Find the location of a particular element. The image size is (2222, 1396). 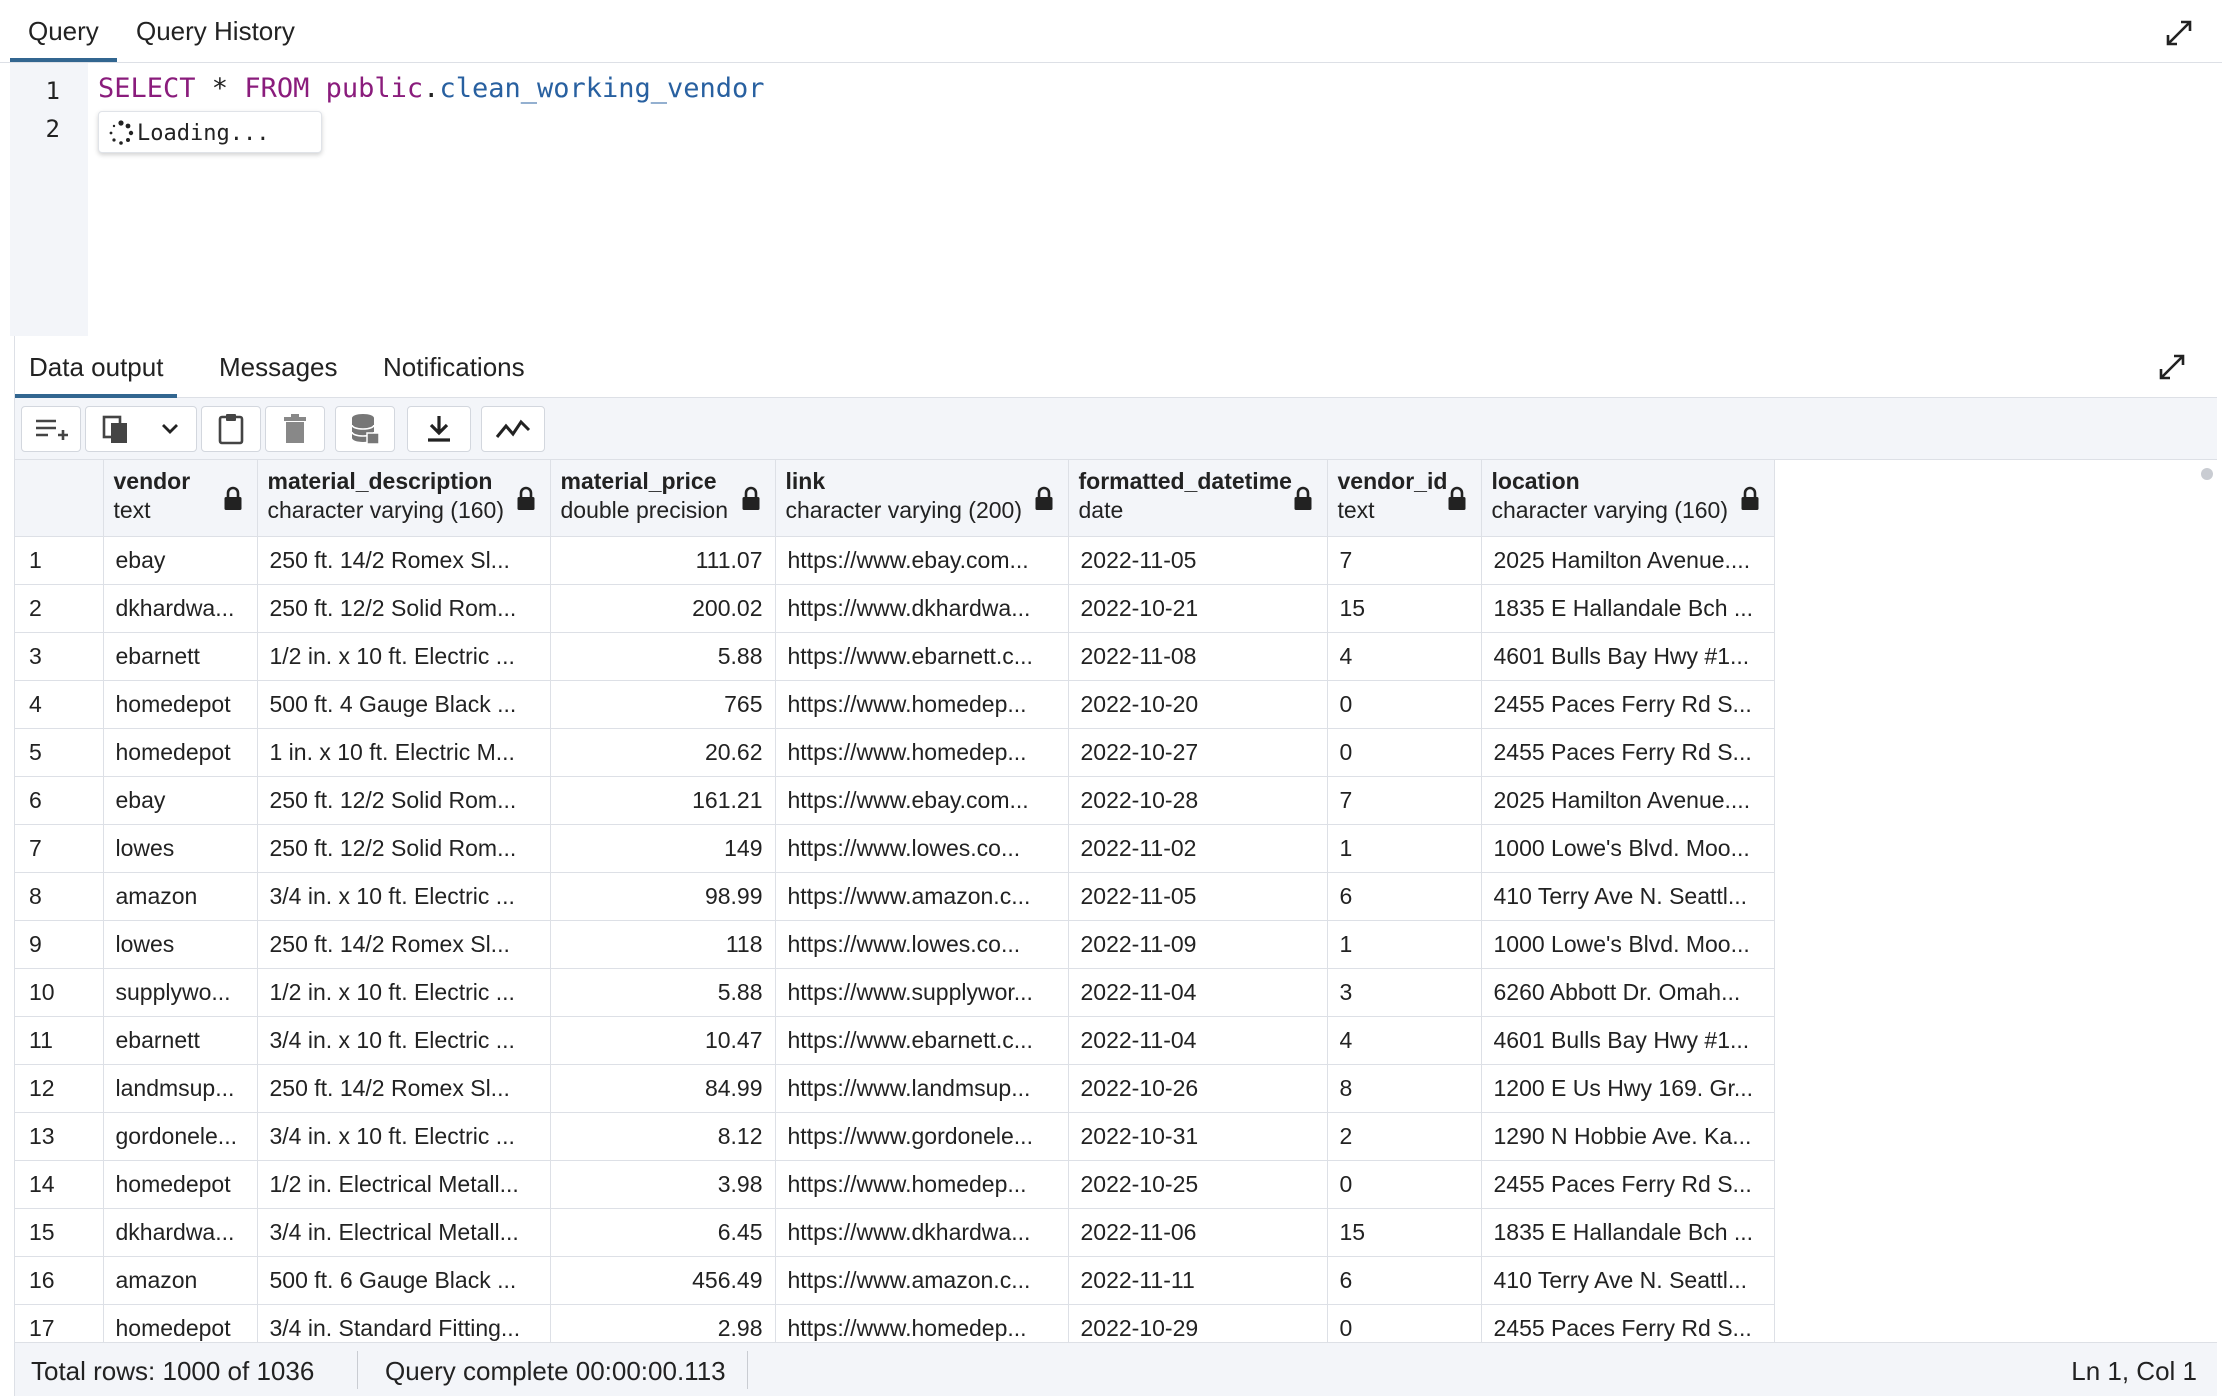

column-header-formatted-datetime: formatted_datetime date is located at coordinates (1198, 498).